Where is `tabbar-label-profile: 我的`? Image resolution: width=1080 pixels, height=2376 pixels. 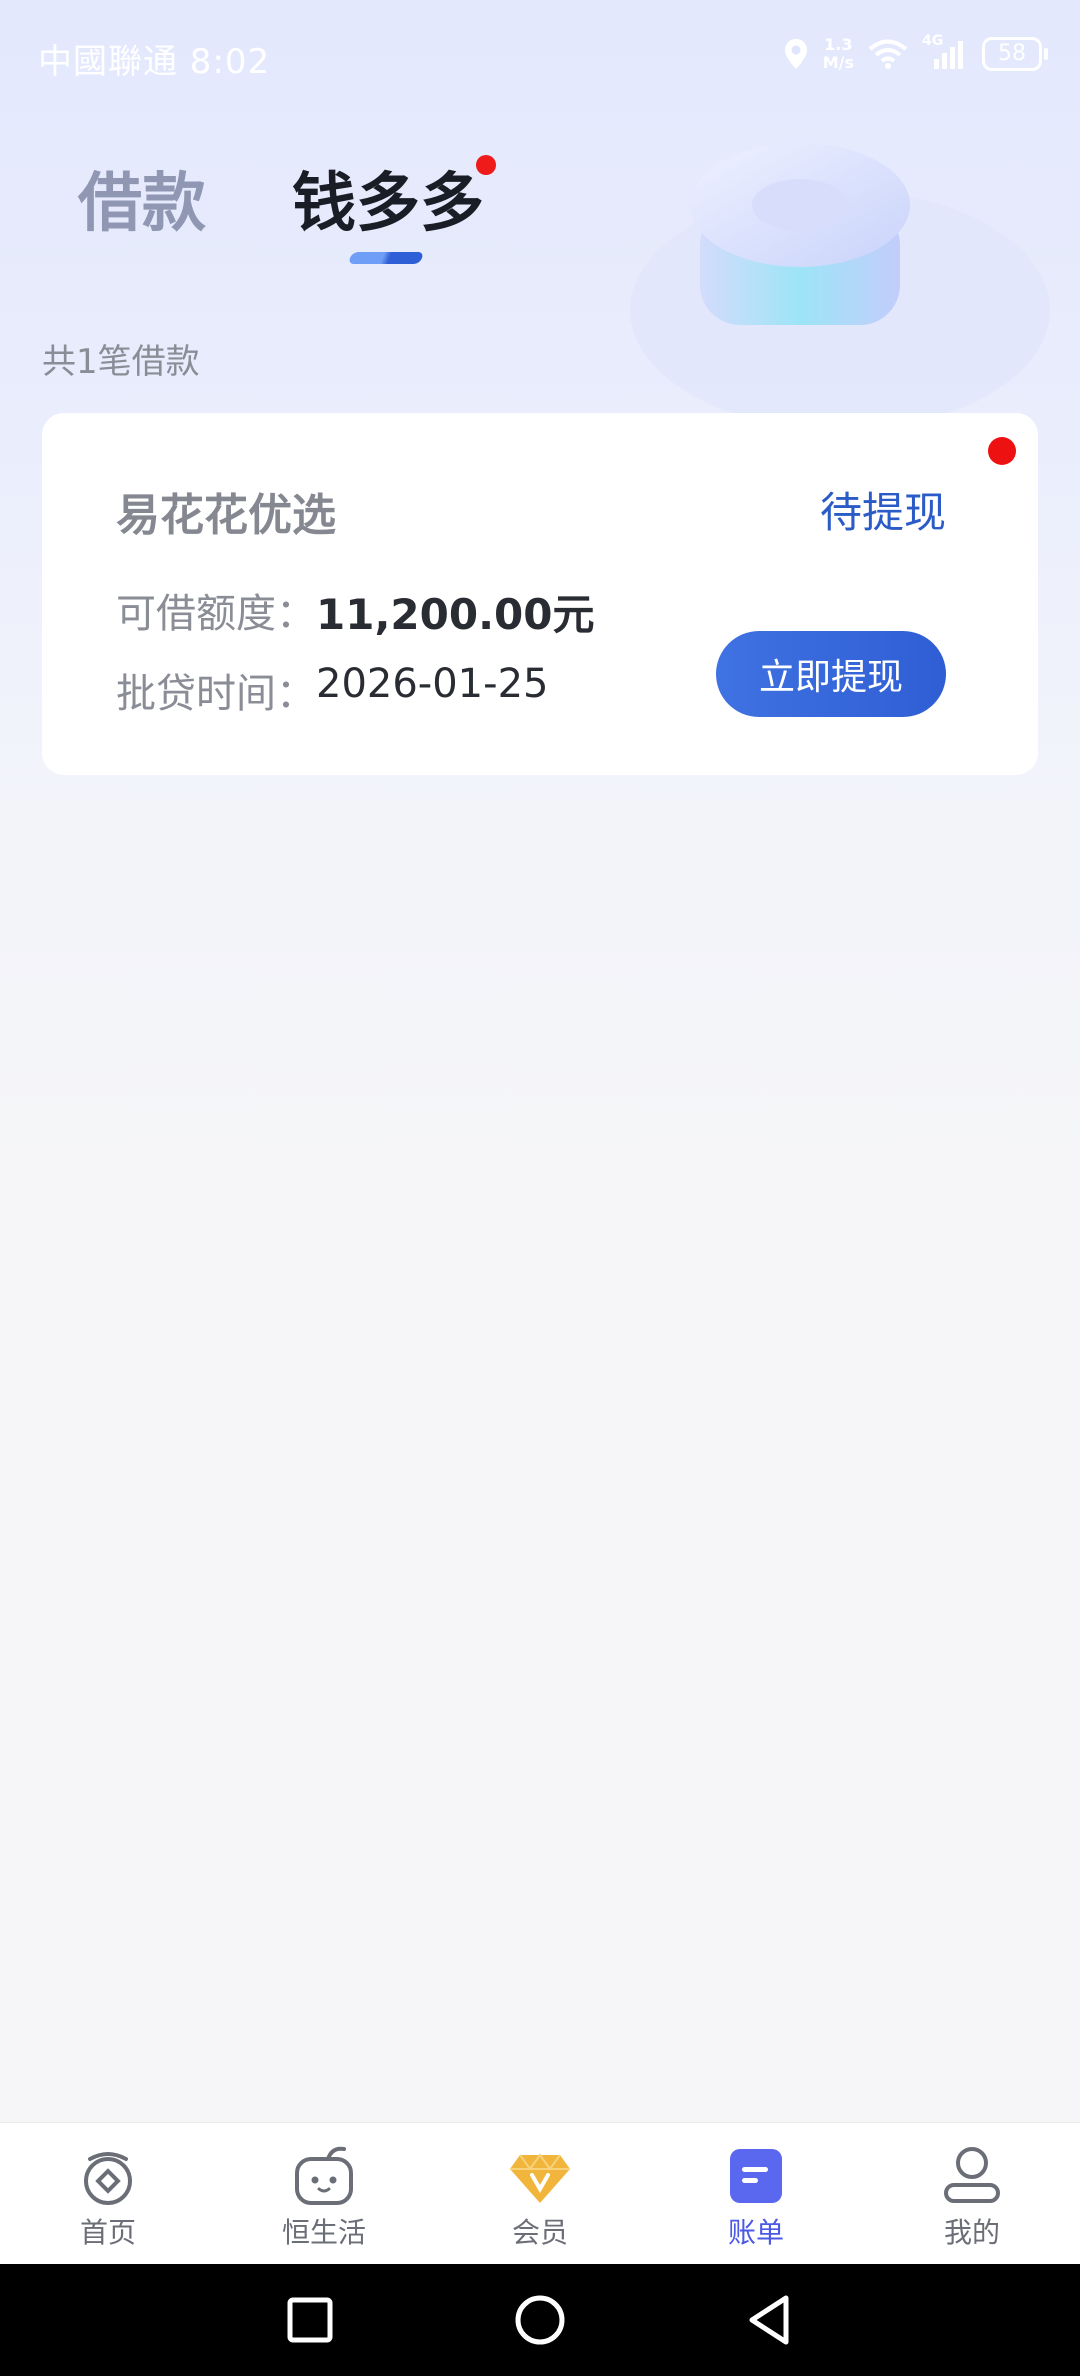 tabbar-label-profile: 我的 is located at coordinates (971, 2232).